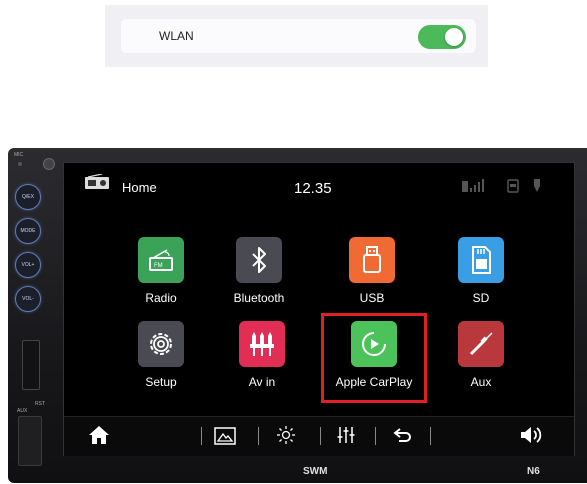  I want to click on equalizer-icon, so click(346, 437).